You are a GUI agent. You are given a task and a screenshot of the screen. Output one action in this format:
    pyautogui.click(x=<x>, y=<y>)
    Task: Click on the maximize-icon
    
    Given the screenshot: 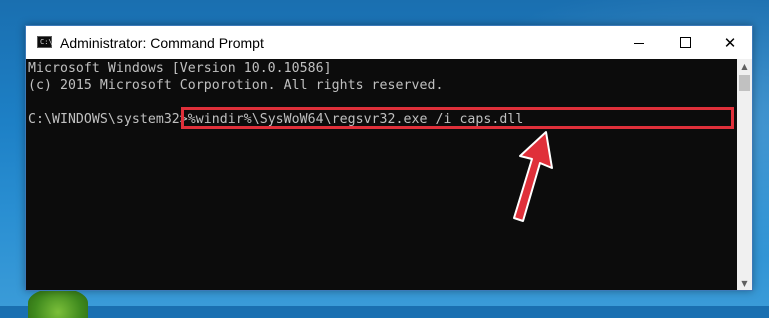 What is the action you would take?
    pyautogui.click(x=685, y=42)
    